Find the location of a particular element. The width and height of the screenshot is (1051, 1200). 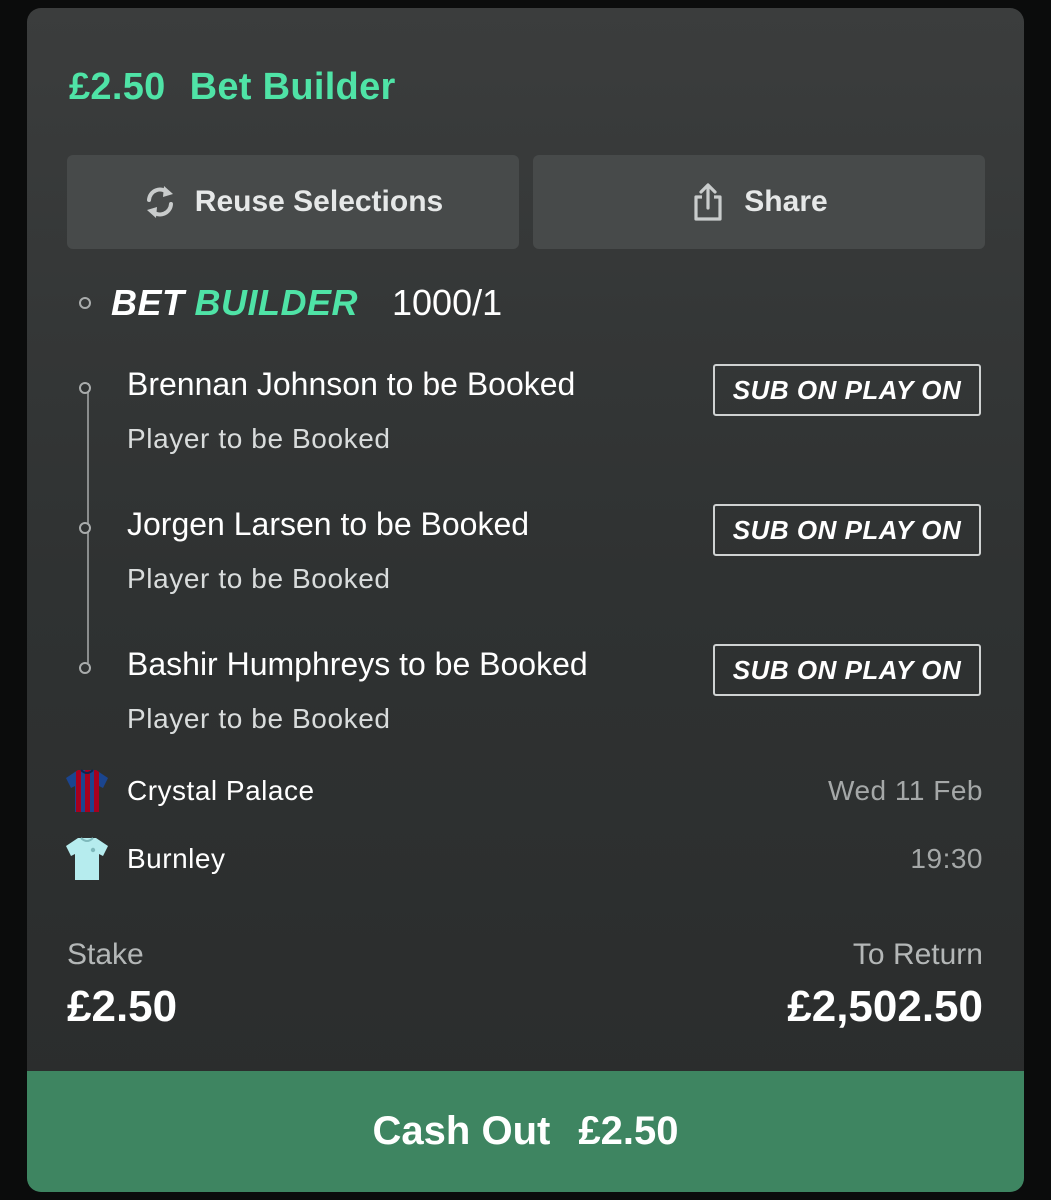

crystal-palace-kit-icon is located at coordinates (87, 790).